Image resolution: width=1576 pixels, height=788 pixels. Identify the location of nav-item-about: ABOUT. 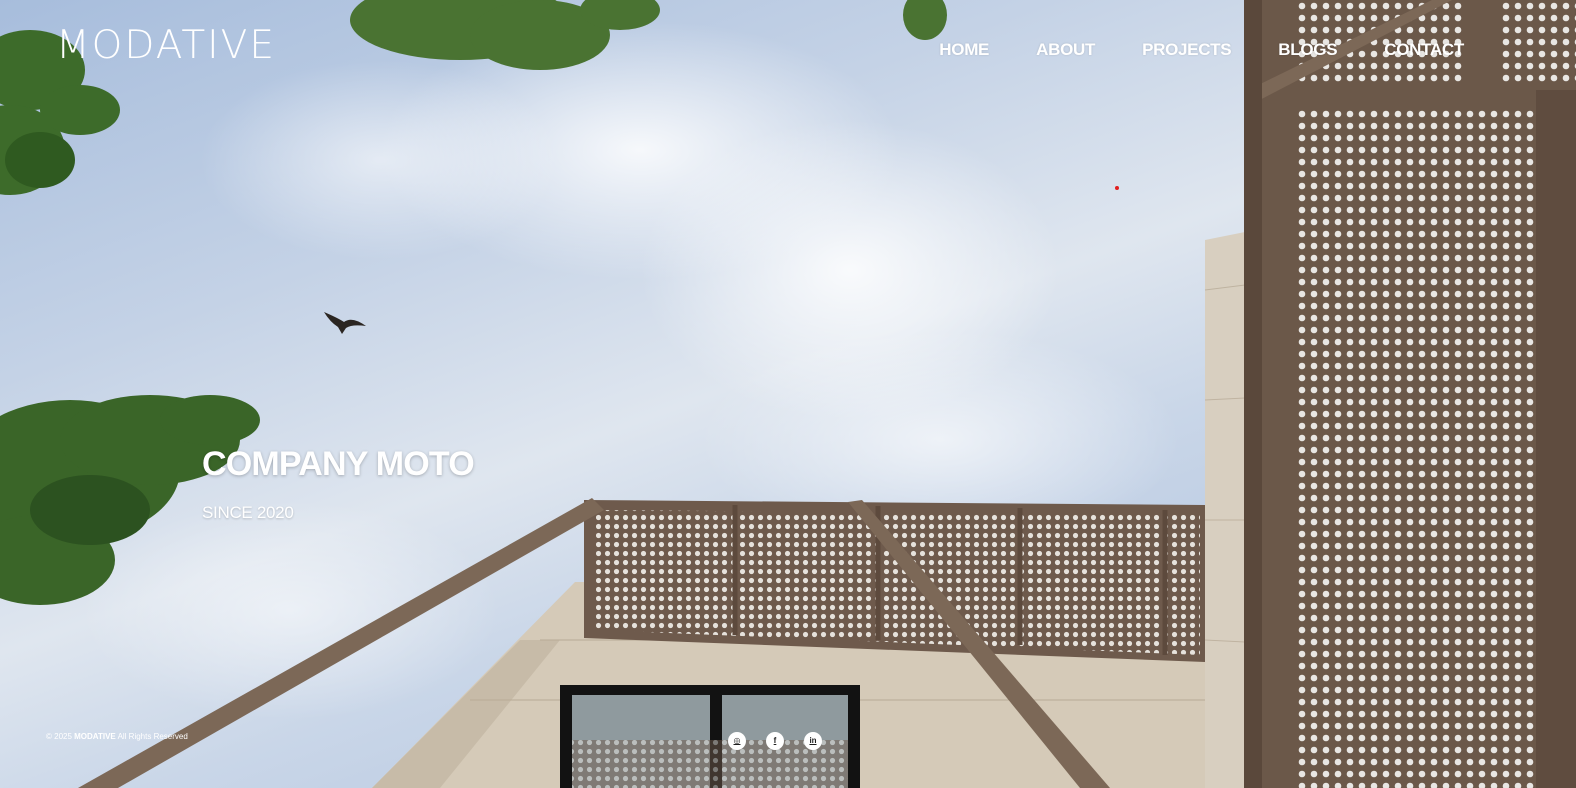
(1065, 50).